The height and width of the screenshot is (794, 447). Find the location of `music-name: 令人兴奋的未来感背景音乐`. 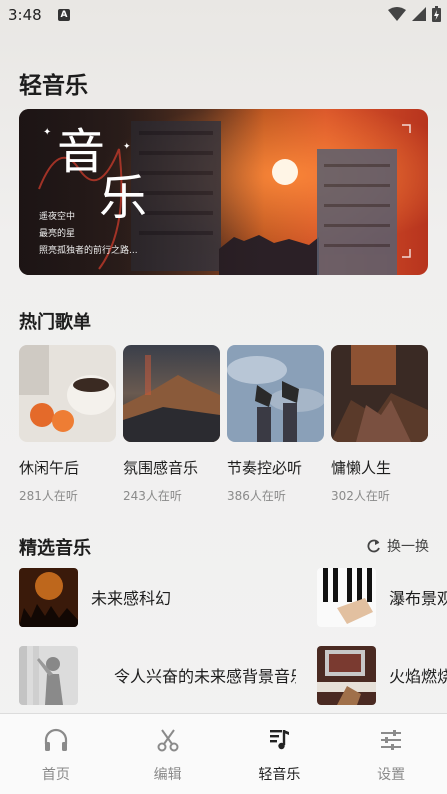

music-name: 令人兴奋的未来感背景音乐 is located at coordinates (205, 676).